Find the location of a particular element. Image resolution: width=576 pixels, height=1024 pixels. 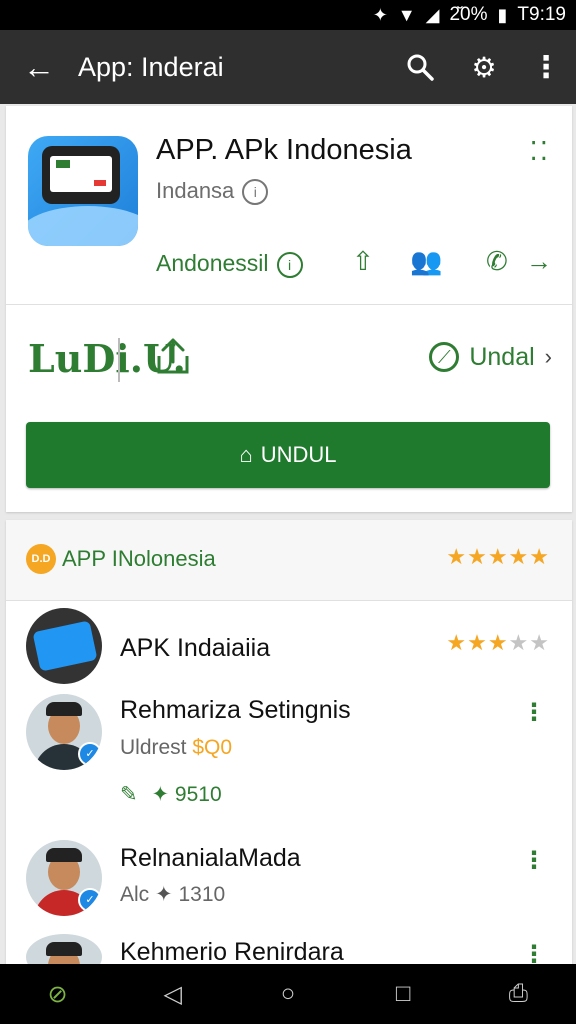

app-bar: ← App: Inderai ⚙ ⋮ is located at coordinates (288, 67).